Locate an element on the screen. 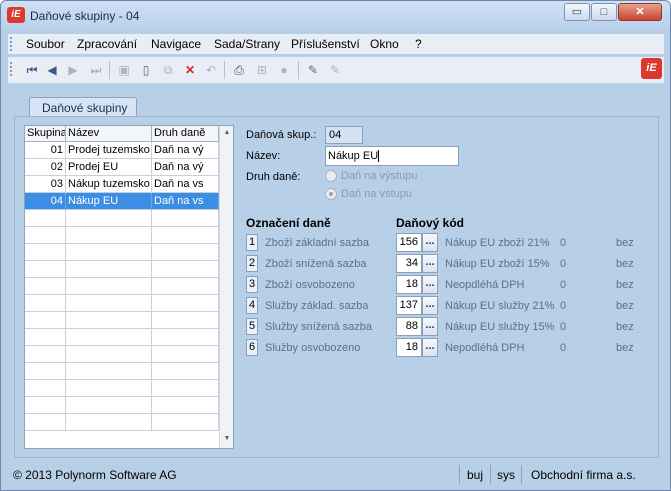  table-row: 01 Prodej tuzemsko Daň na vý is located at coordinates (122, 150).